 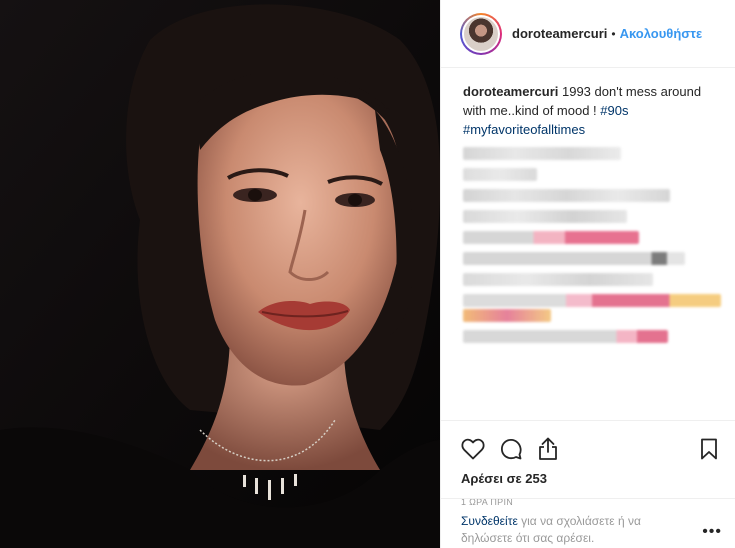 I want to click on bookmark-icon, so click(x=711, y=449).